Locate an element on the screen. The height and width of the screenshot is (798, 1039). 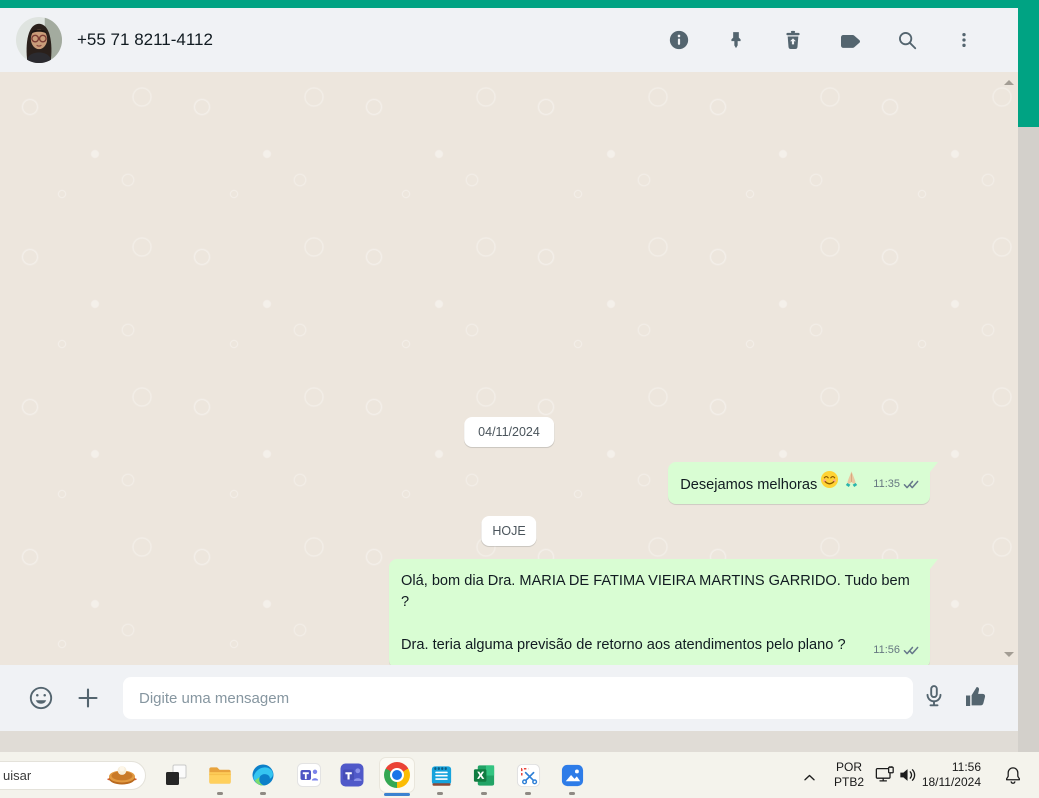
clock: 11:56 18/11/2024 is located at coordinates (942, 775).